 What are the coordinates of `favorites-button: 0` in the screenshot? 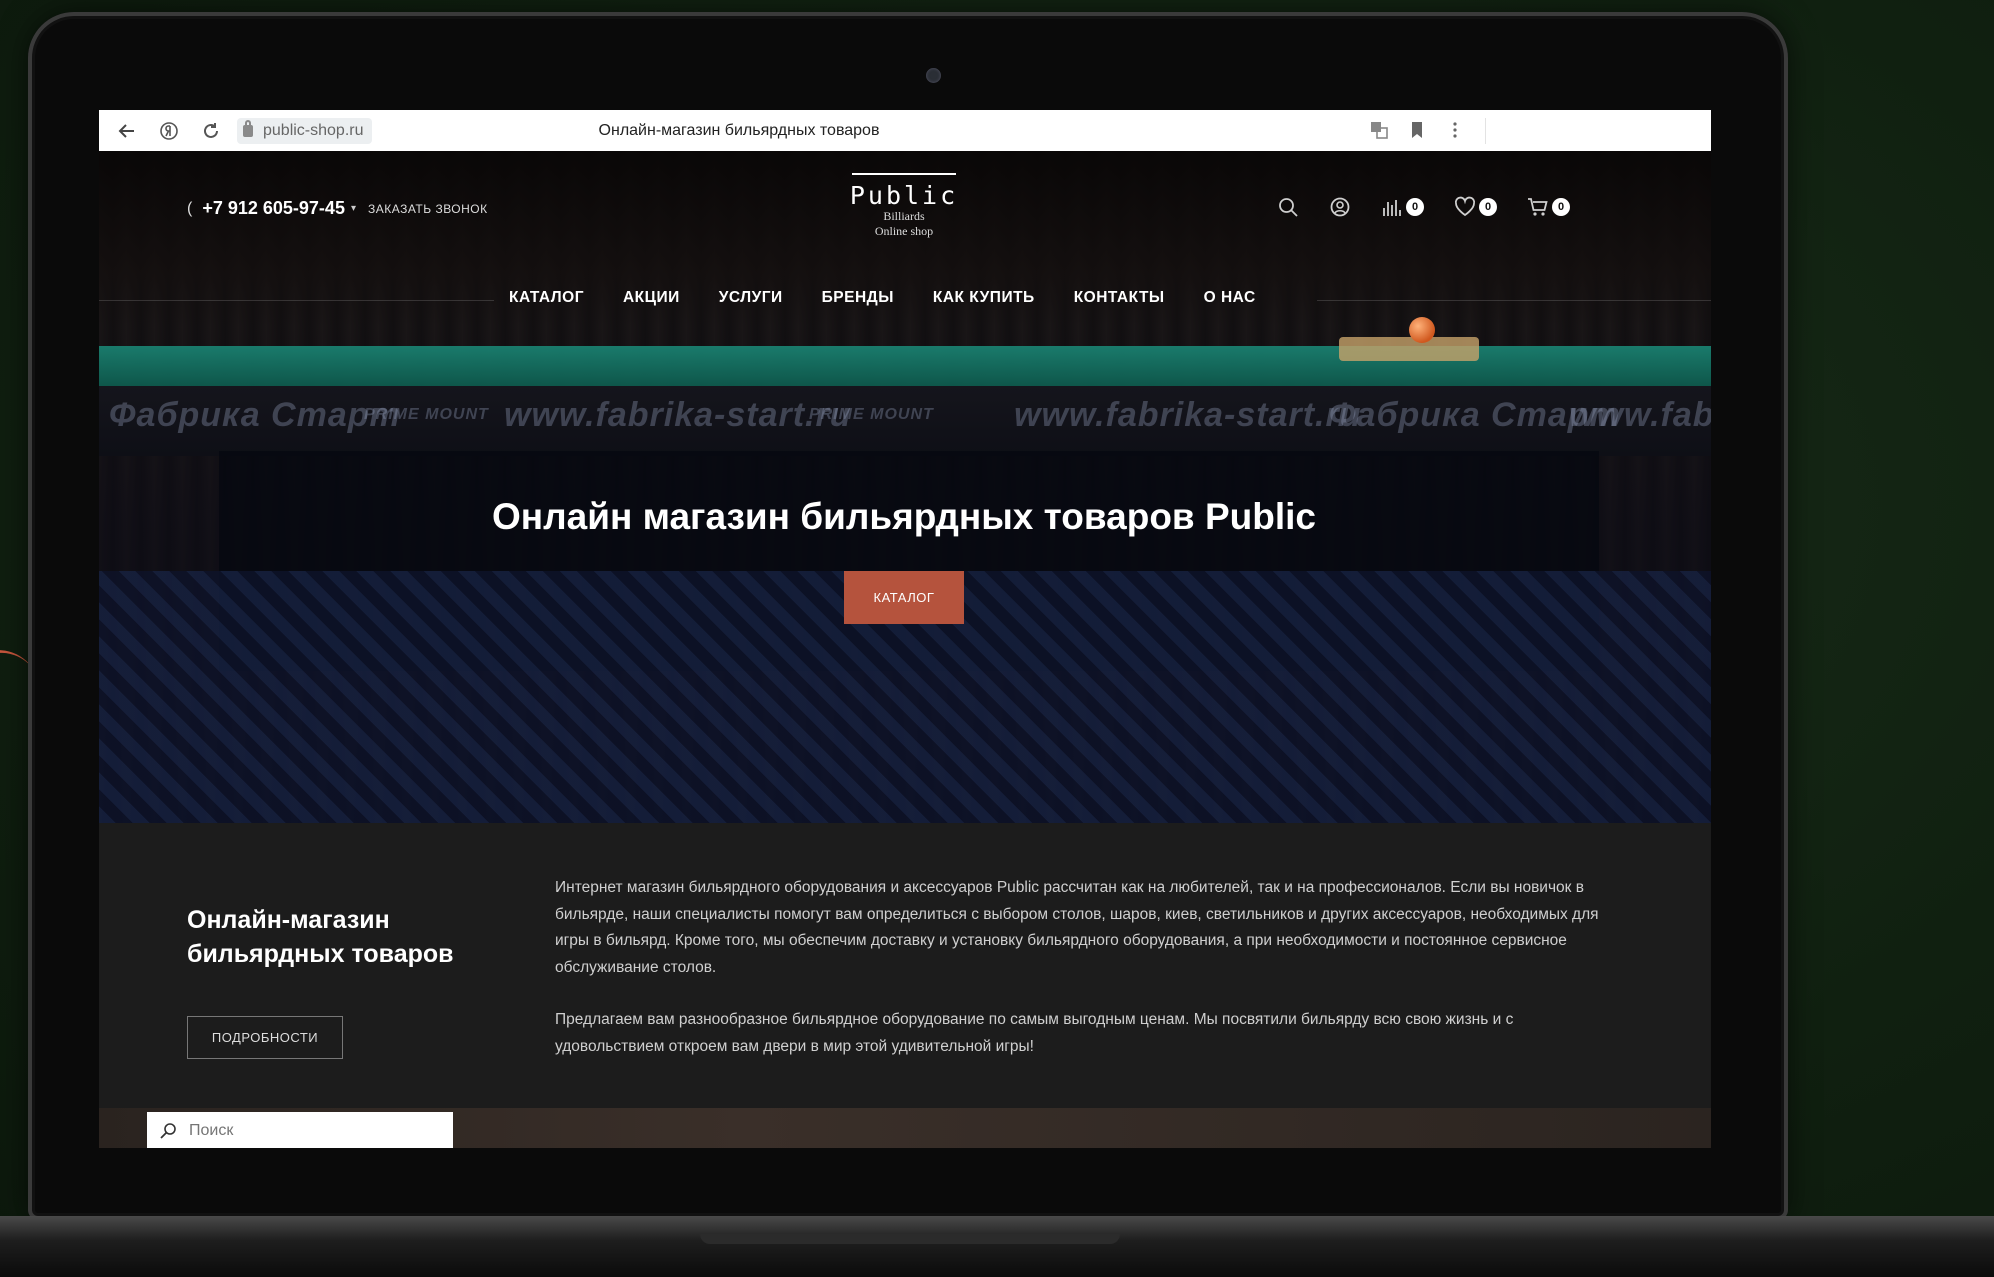 It's located at (1475, 207).